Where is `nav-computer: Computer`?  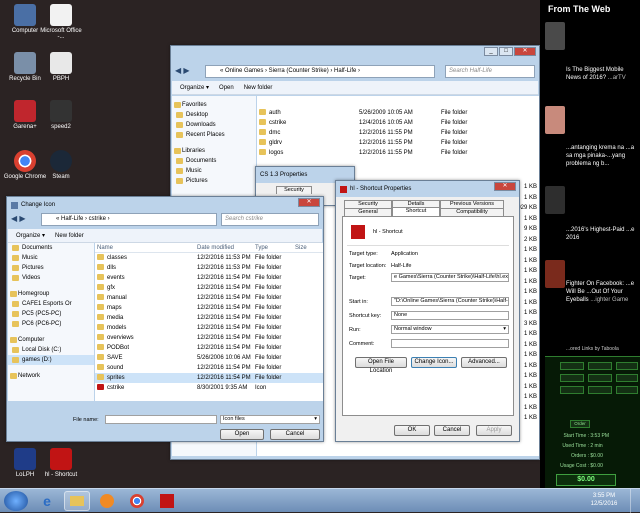
nav-computer: Computer is located at coordinates (51, 340).